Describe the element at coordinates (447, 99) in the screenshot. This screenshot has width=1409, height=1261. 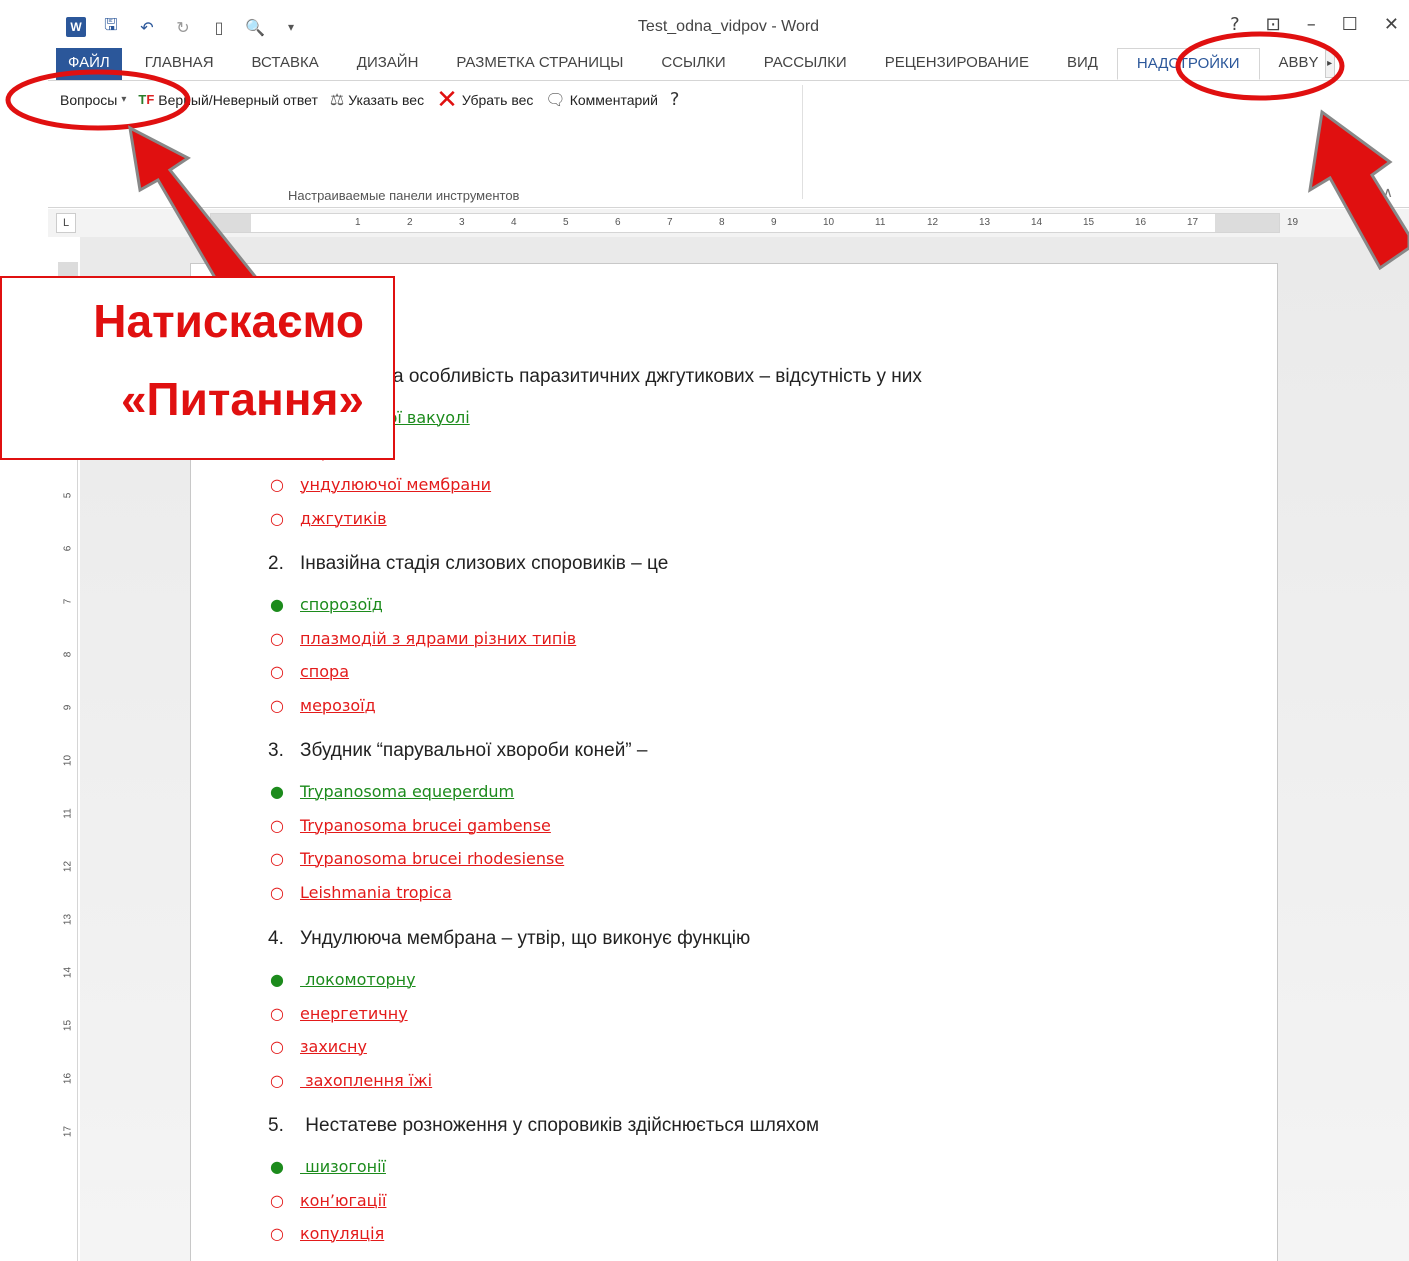
I see `red-x-icon: ✕` at that location.